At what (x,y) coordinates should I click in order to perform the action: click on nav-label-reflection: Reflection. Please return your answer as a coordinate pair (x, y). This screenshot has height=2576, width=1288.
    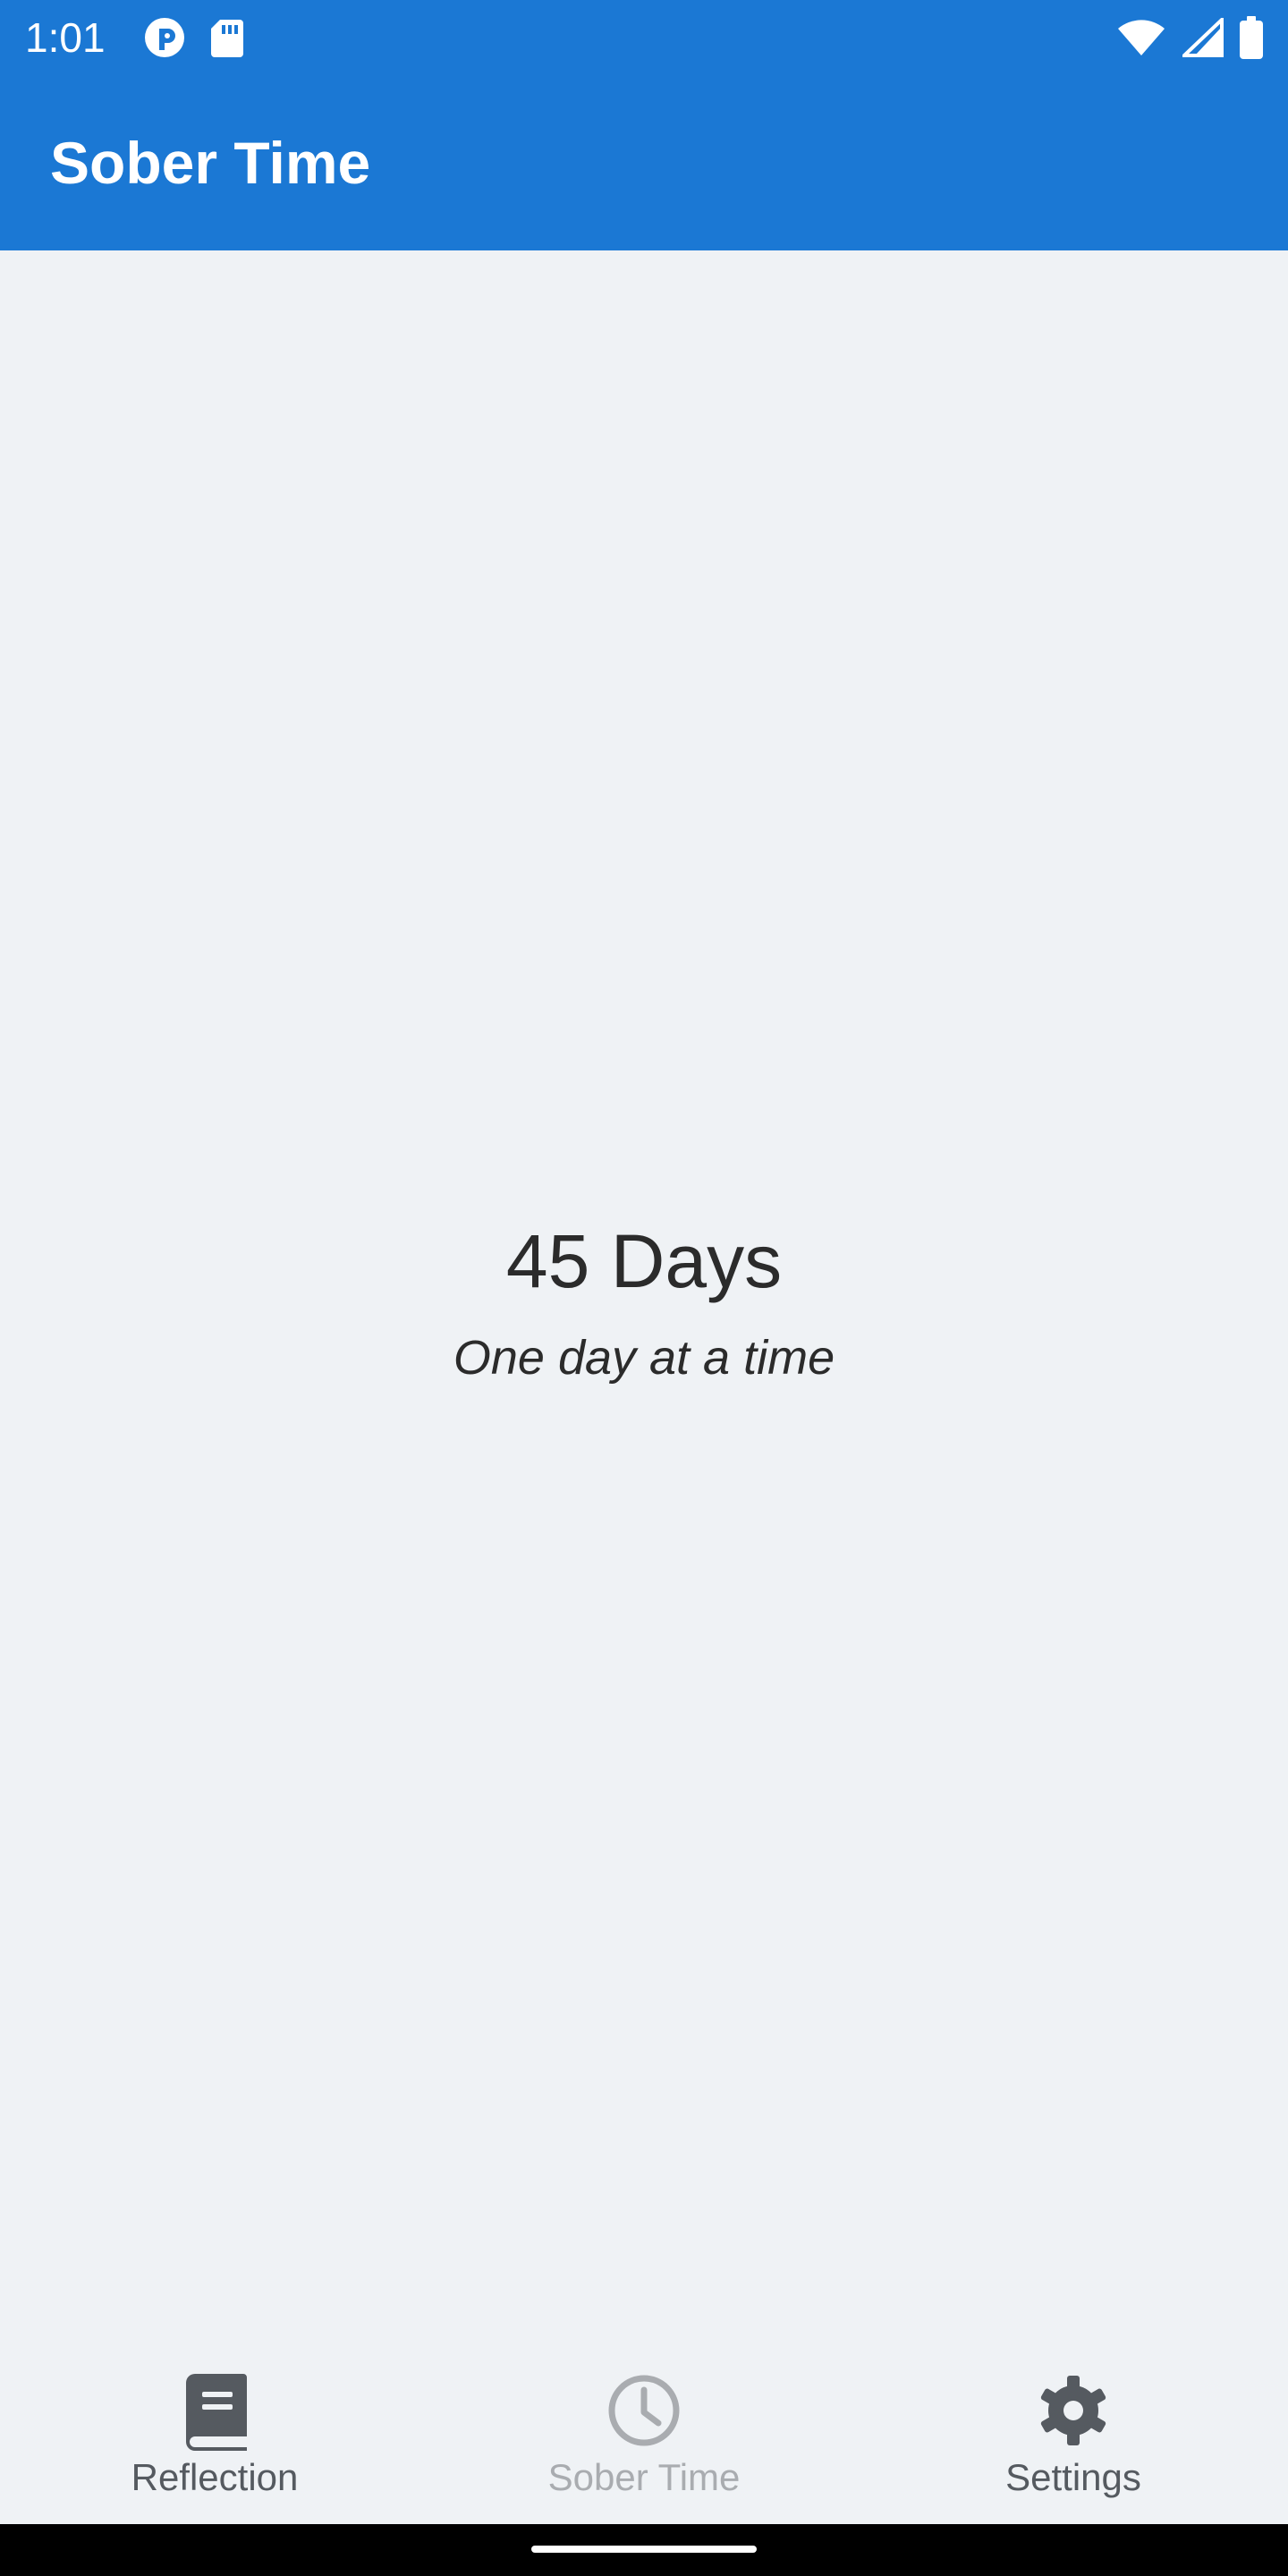
    Looking at the image, I should click on (215, 2477).